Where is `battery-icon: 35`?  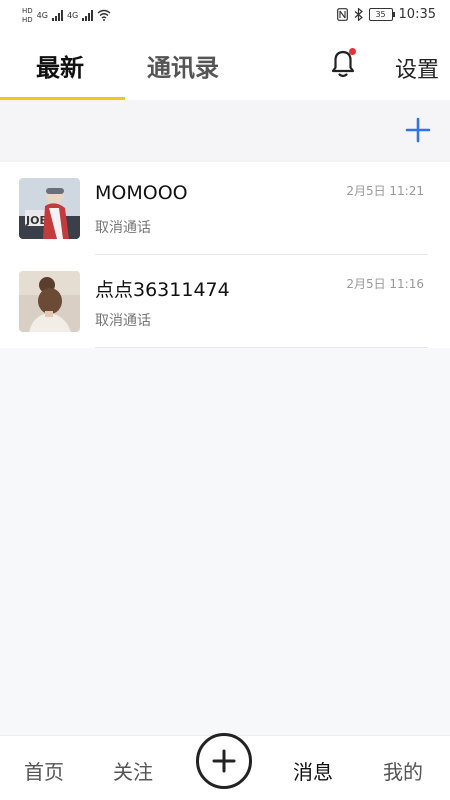
battery-icon: 35 is located at coordinates (381, 14).